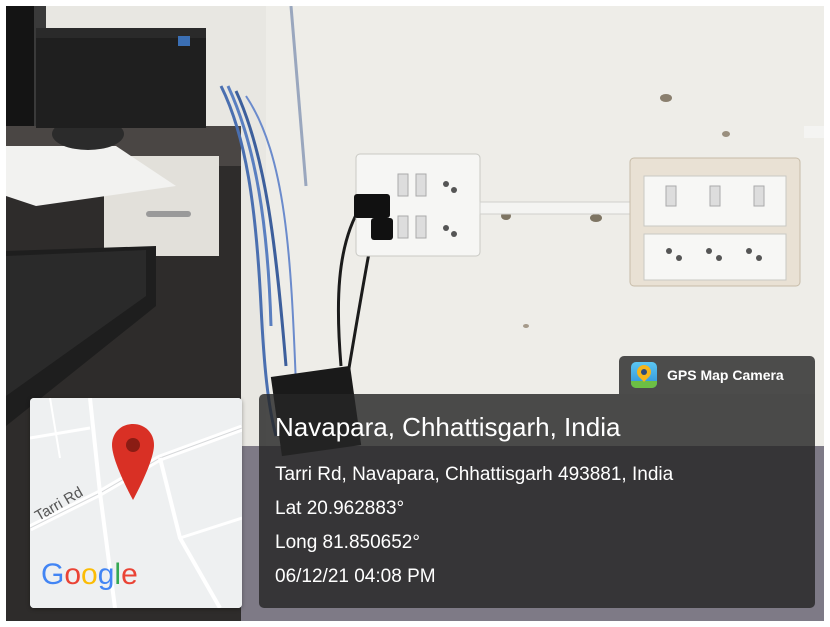 The width and height of the screenshot is (830, 627). I want to click on app-badge-label: GPS Map Camera, so click(725, 375).